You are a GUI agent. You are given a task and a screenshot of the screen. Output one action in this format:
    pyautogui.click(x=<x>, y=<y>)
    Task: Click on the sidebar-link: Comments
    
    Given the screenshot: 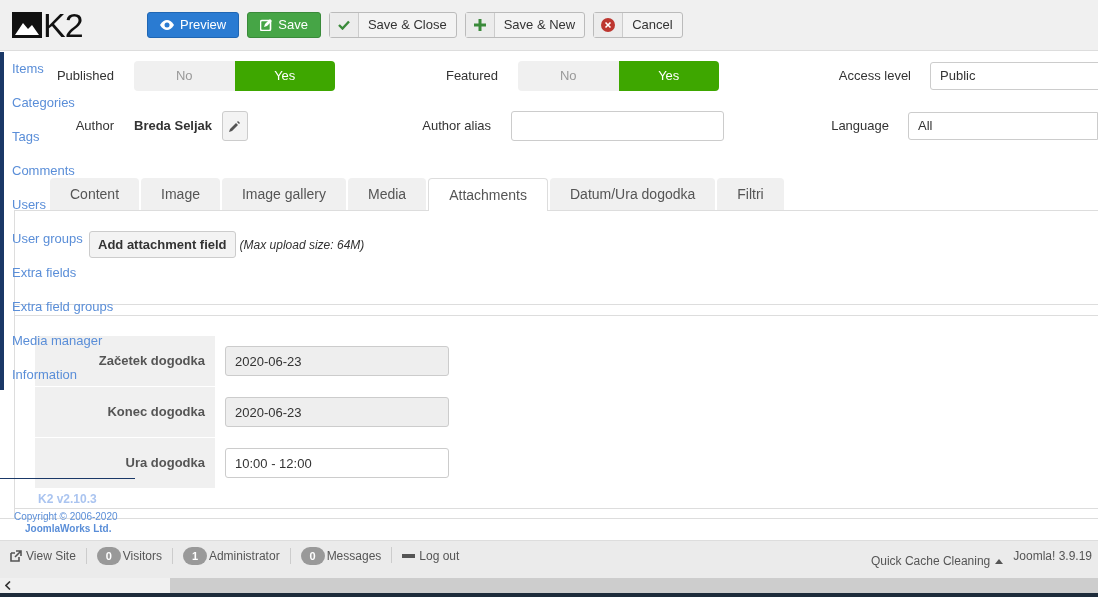 What is the action you would take?
    pyautogui.click(x=43, y=170)
    